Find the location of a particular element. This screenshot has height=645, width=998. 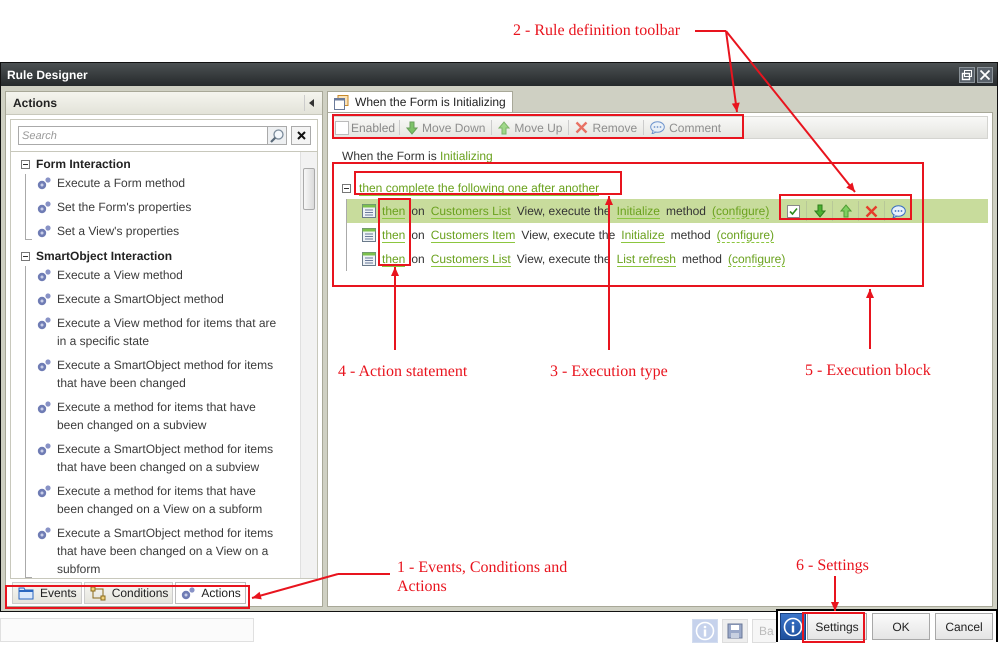

action-item: Execute a SmartObject method for items that have been changed on a subview is located at coordinates (171, 458).